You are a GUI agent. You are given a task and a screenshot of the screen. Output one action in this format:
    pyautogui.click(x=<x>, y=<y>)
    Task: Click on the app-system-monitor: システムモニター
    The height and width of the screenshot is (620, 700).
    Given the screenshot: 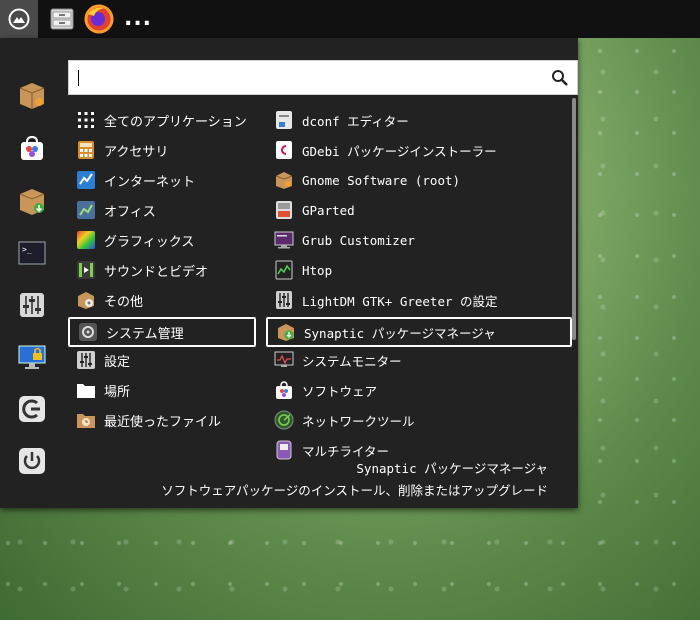 What is the action you would take?
    pyautogui.click(x=419, y=360)
    